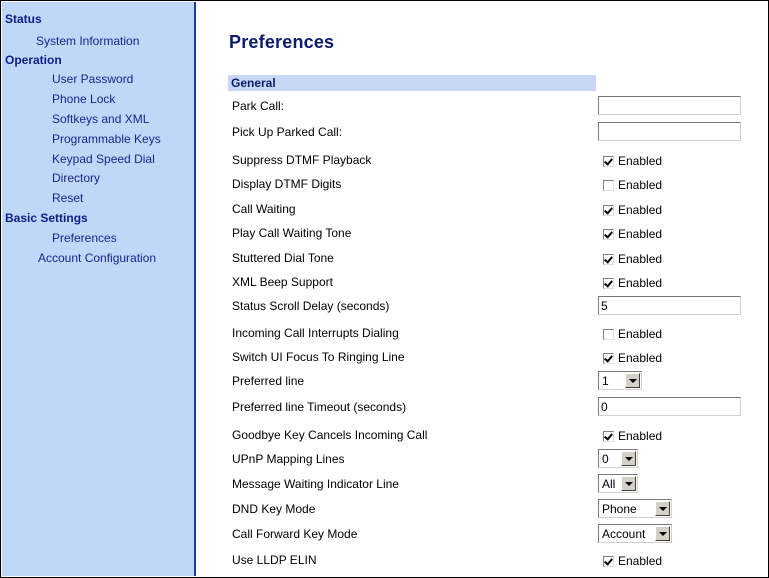 The width and height of the screenshot is (769, 578). I want to click on row-label: Pick Up Parked Call:, so click(287, 132).